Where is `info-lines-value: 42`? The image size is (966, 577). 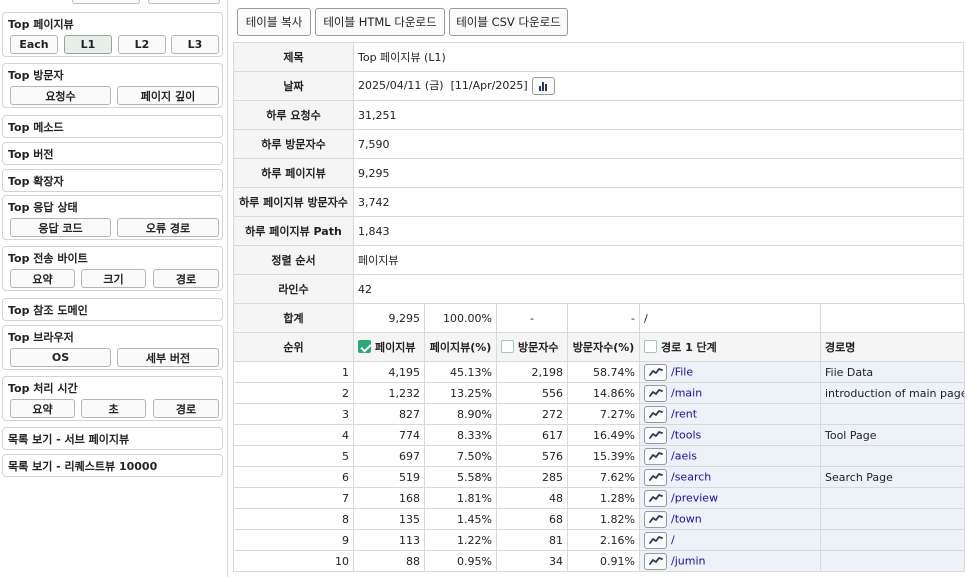 info-lines-value: 42 is located at coordinates (658, 289).